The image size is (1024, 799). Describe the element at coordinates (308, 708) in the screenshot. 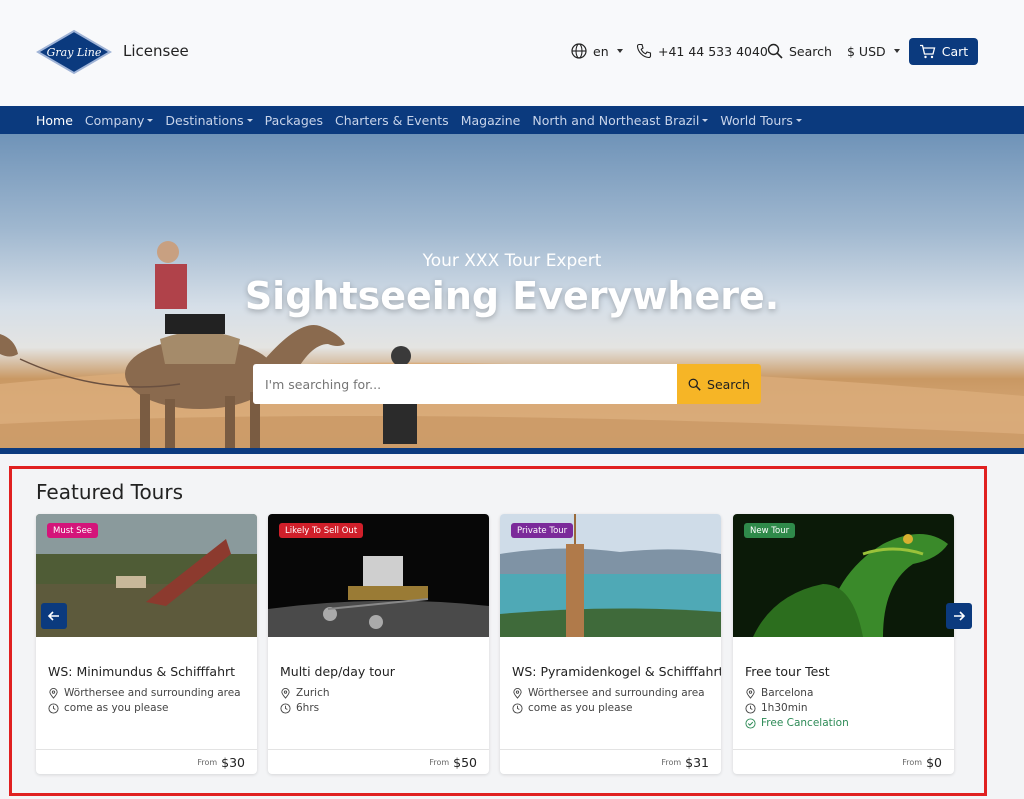

I see `tour-duration-text: 6hrs` at that location.